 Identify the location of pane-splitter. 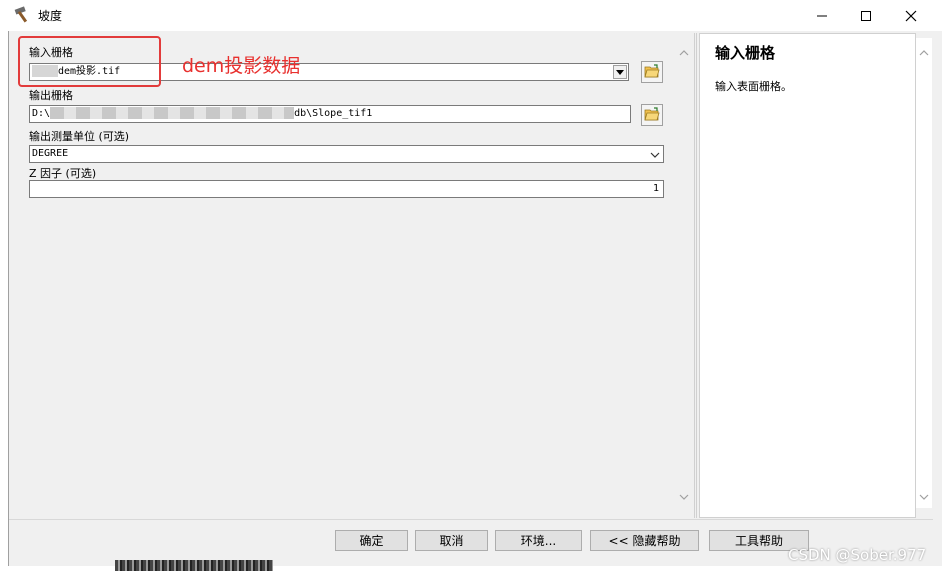
(695, 275).